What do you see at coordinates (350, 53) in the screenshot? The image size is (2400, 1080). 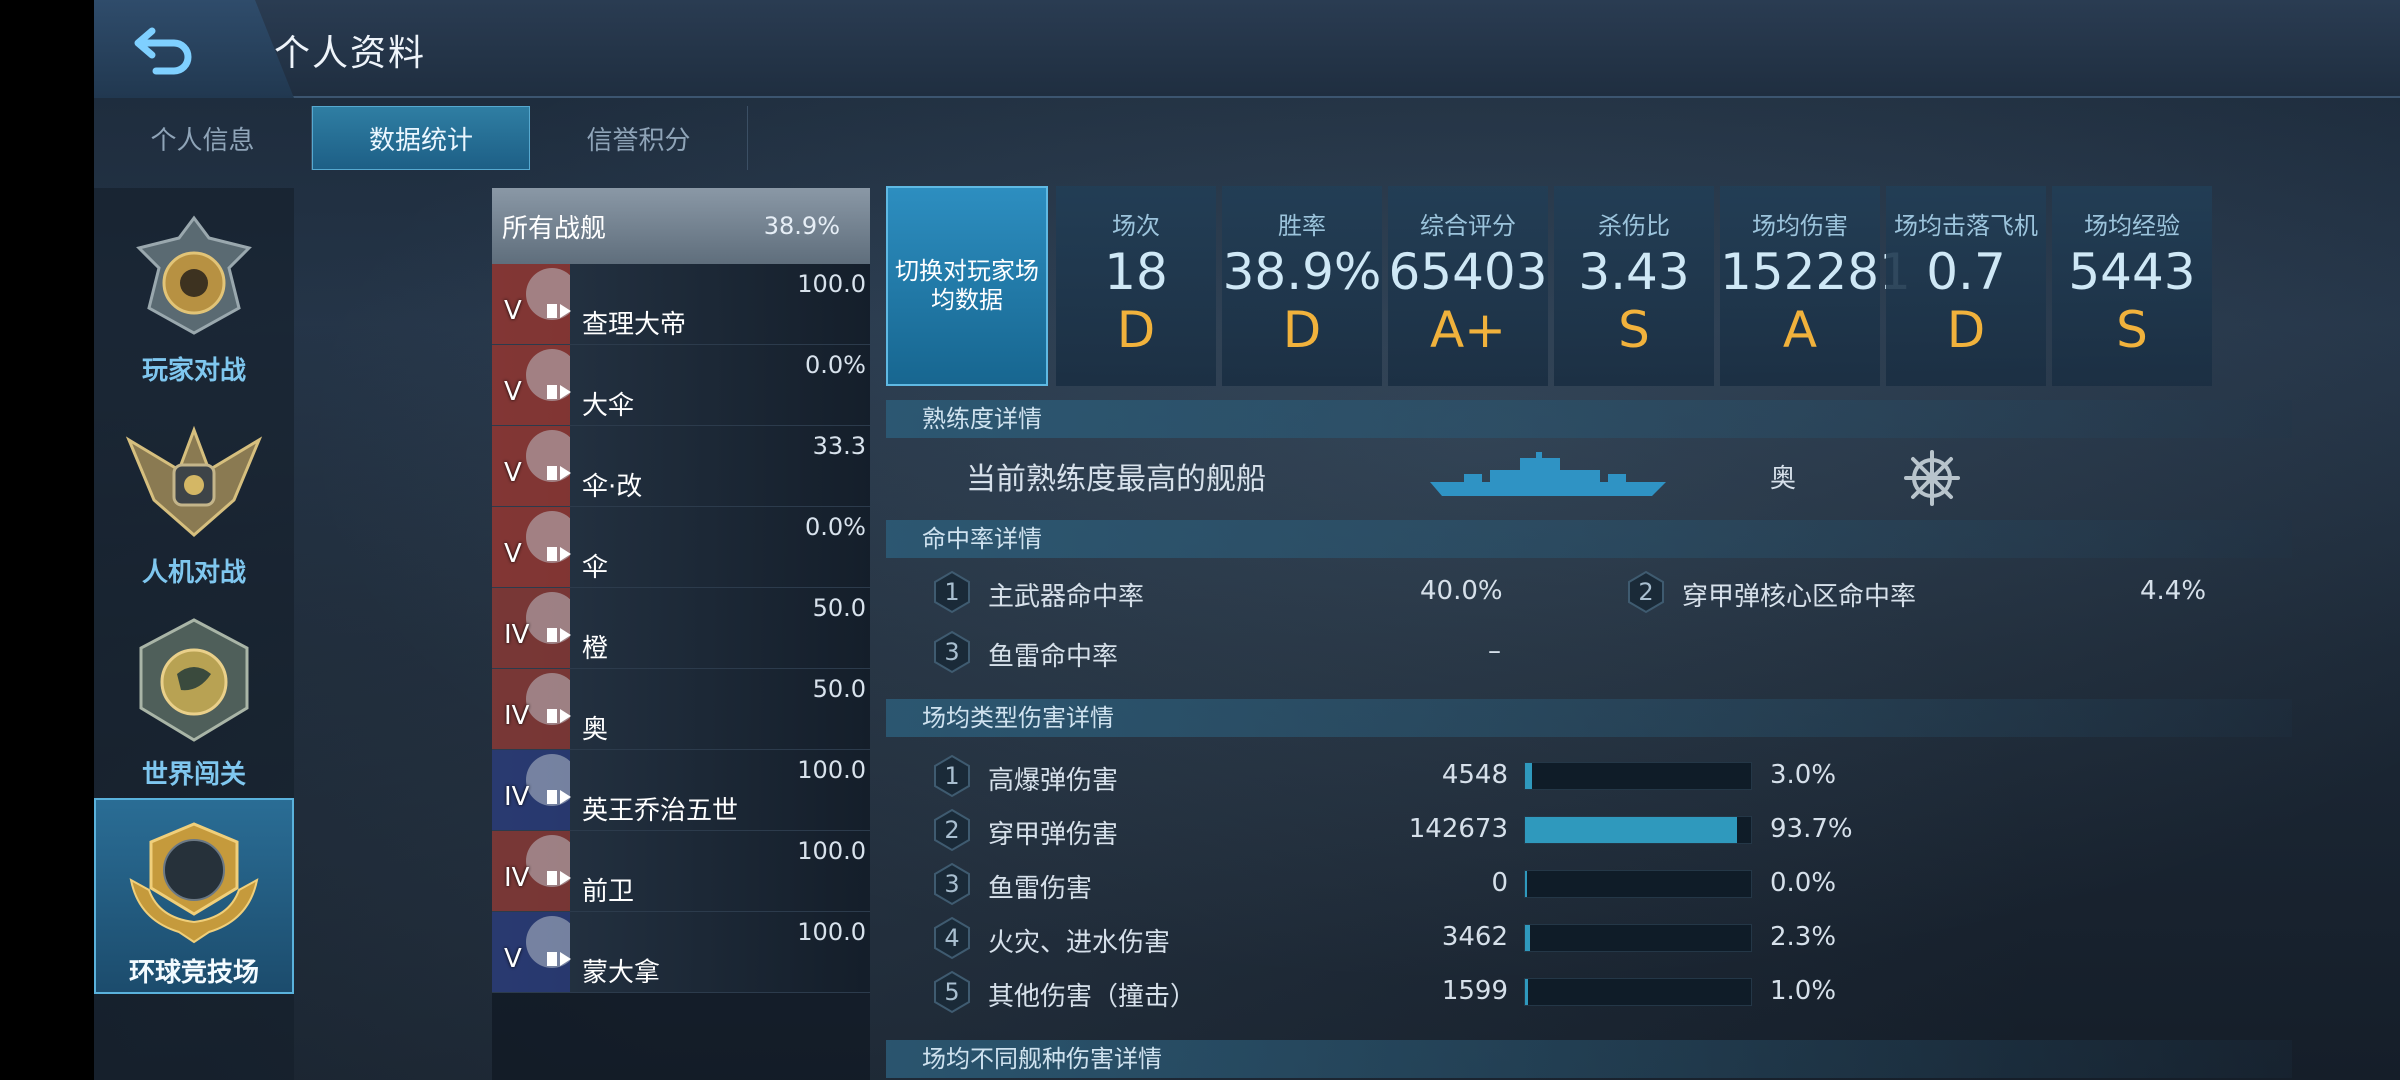 I see `page-title: 个人资料` at bounding box center [350, 53].